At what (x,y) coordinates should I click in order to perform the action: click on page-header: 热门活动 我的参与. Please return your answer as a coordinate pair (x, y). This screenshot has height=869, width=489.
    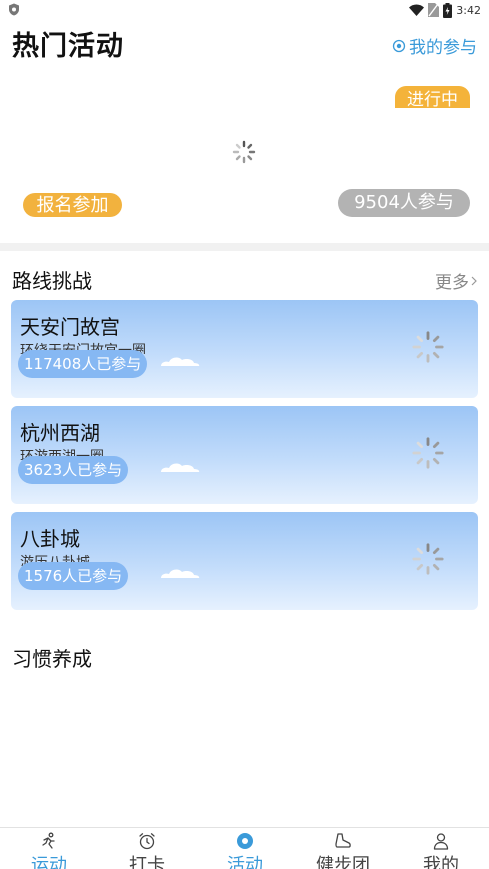
    Looking at the image, I should click on (244, 44).